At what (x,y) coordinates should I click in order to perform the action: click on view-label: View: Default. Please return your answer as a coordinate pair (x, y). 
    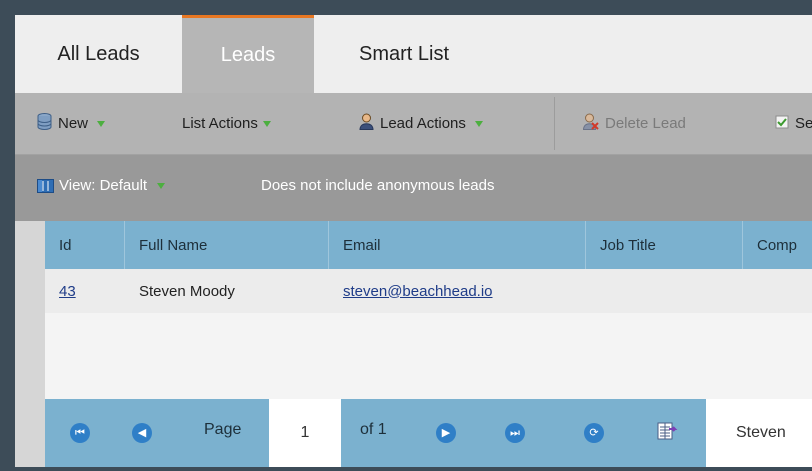
    Looking at the image, I should click on (103, 185).